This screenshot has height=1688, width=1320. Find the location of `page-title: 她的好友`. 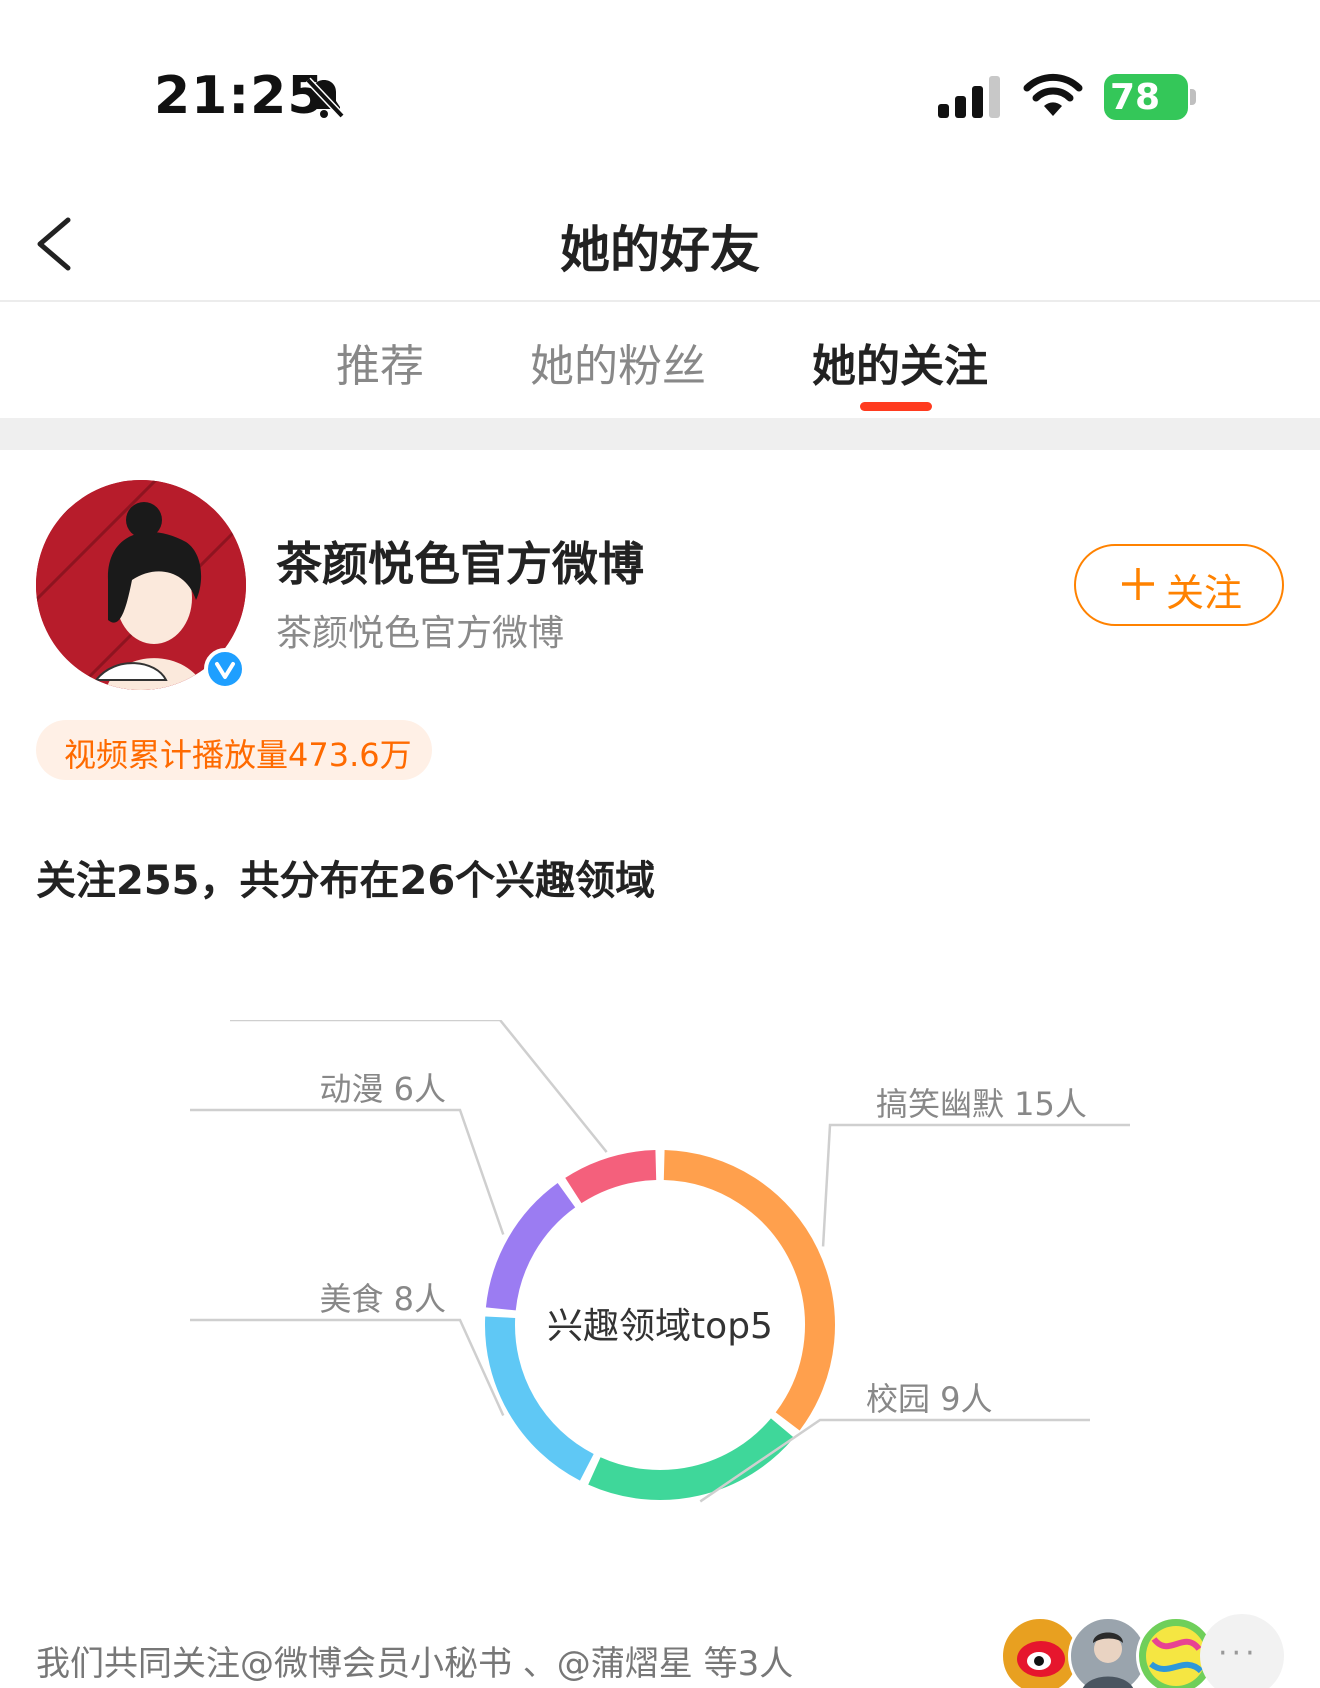

page-title: 她的好友 is located at coordinates (660, 250).